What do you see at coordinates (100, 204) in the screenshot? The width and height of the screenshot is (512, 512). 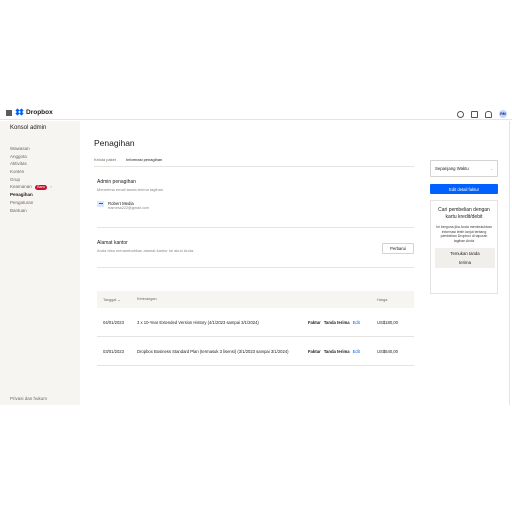 I see `user-card-icon` at bounding box center [100, 204].